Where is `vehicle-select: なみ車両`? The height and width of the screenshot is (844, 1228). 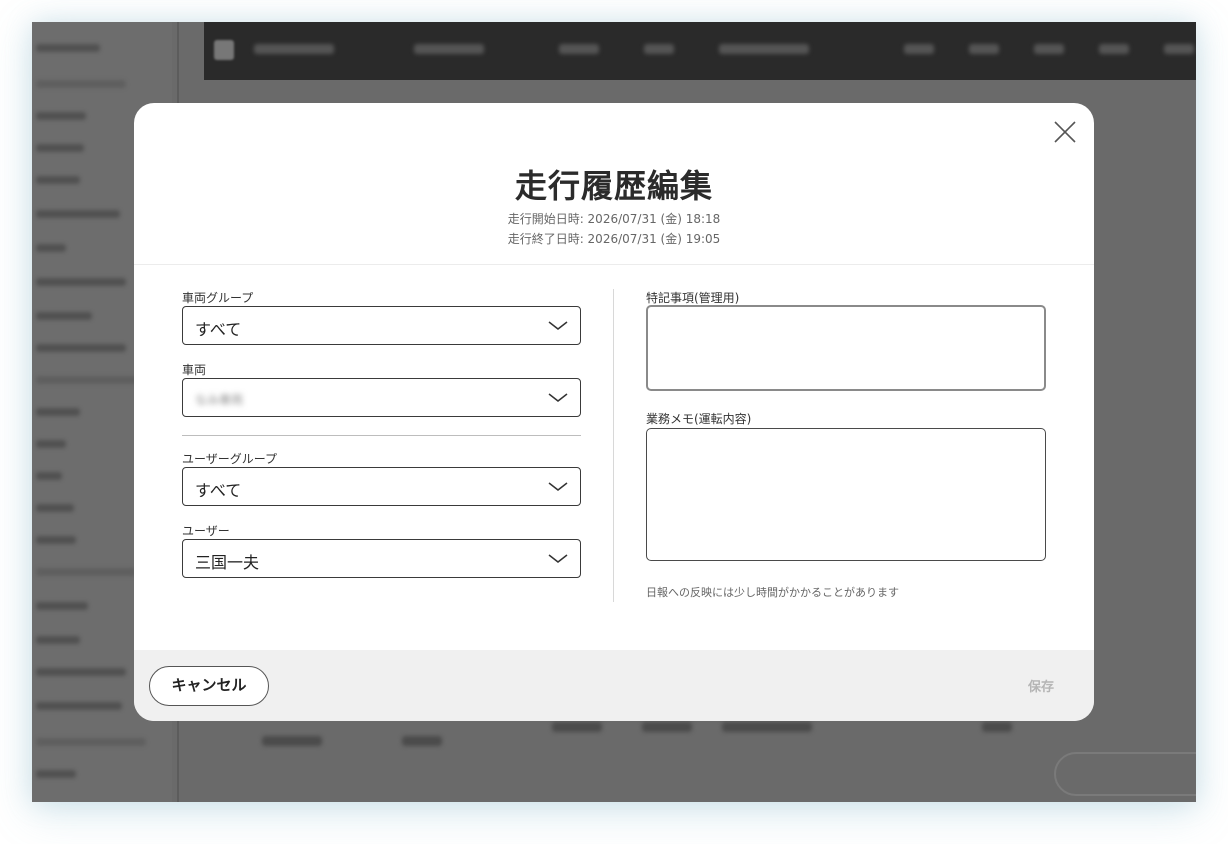
vehicle-select: なみ車両 is located at coordinates (381, 397).